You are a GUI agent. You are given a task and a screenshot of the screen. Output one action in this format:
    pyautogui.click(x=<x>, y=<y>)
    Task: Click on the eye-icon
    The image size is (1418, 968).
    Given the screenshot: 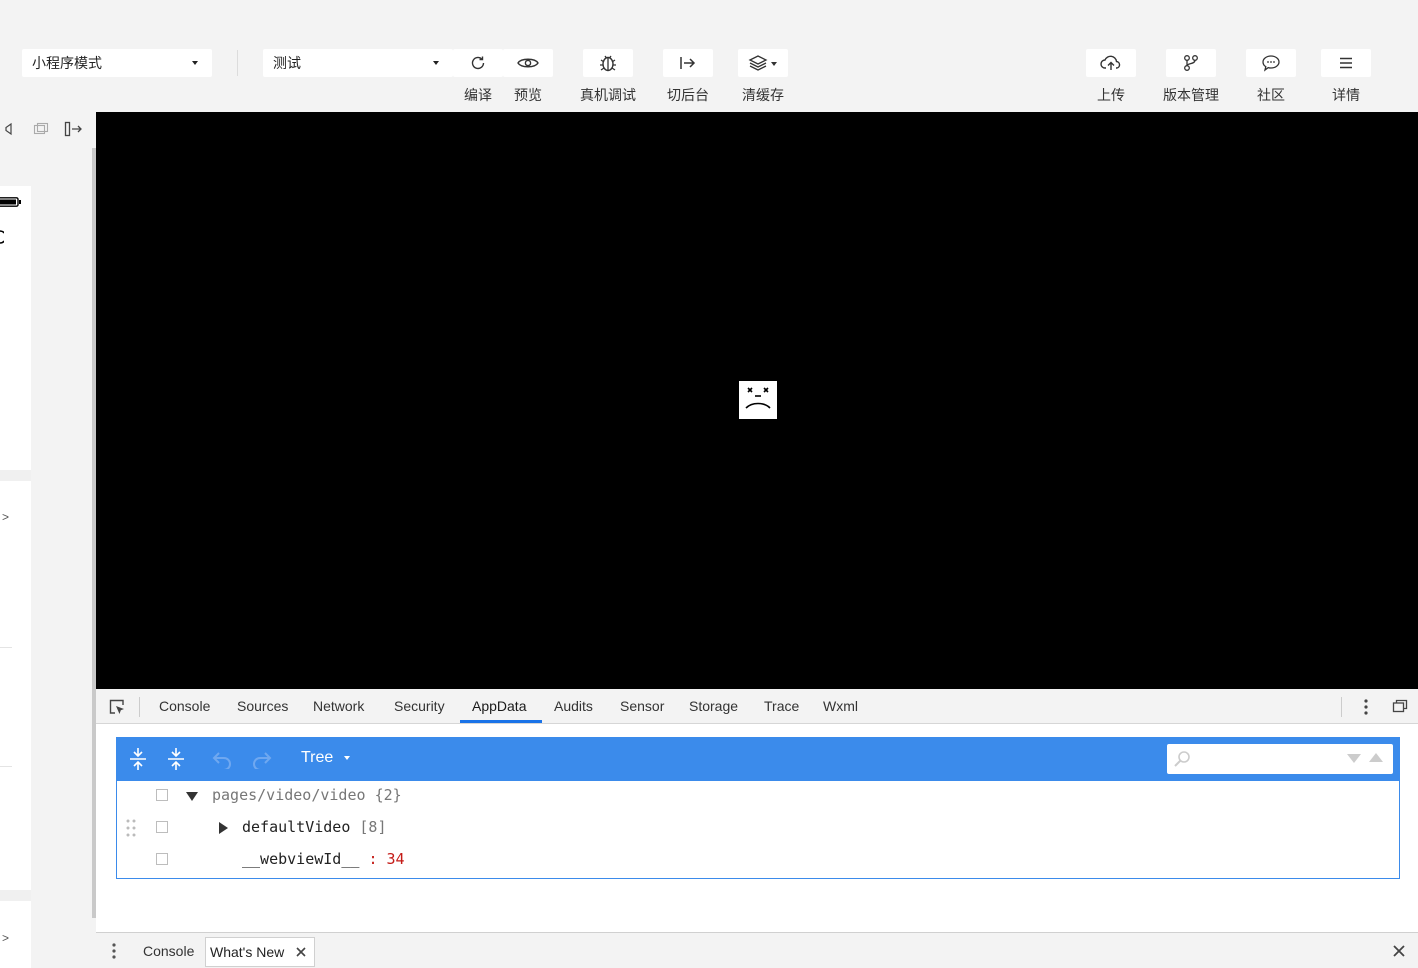 What is the action you would take?
    pyautogui.click(x=528, y=63)
    